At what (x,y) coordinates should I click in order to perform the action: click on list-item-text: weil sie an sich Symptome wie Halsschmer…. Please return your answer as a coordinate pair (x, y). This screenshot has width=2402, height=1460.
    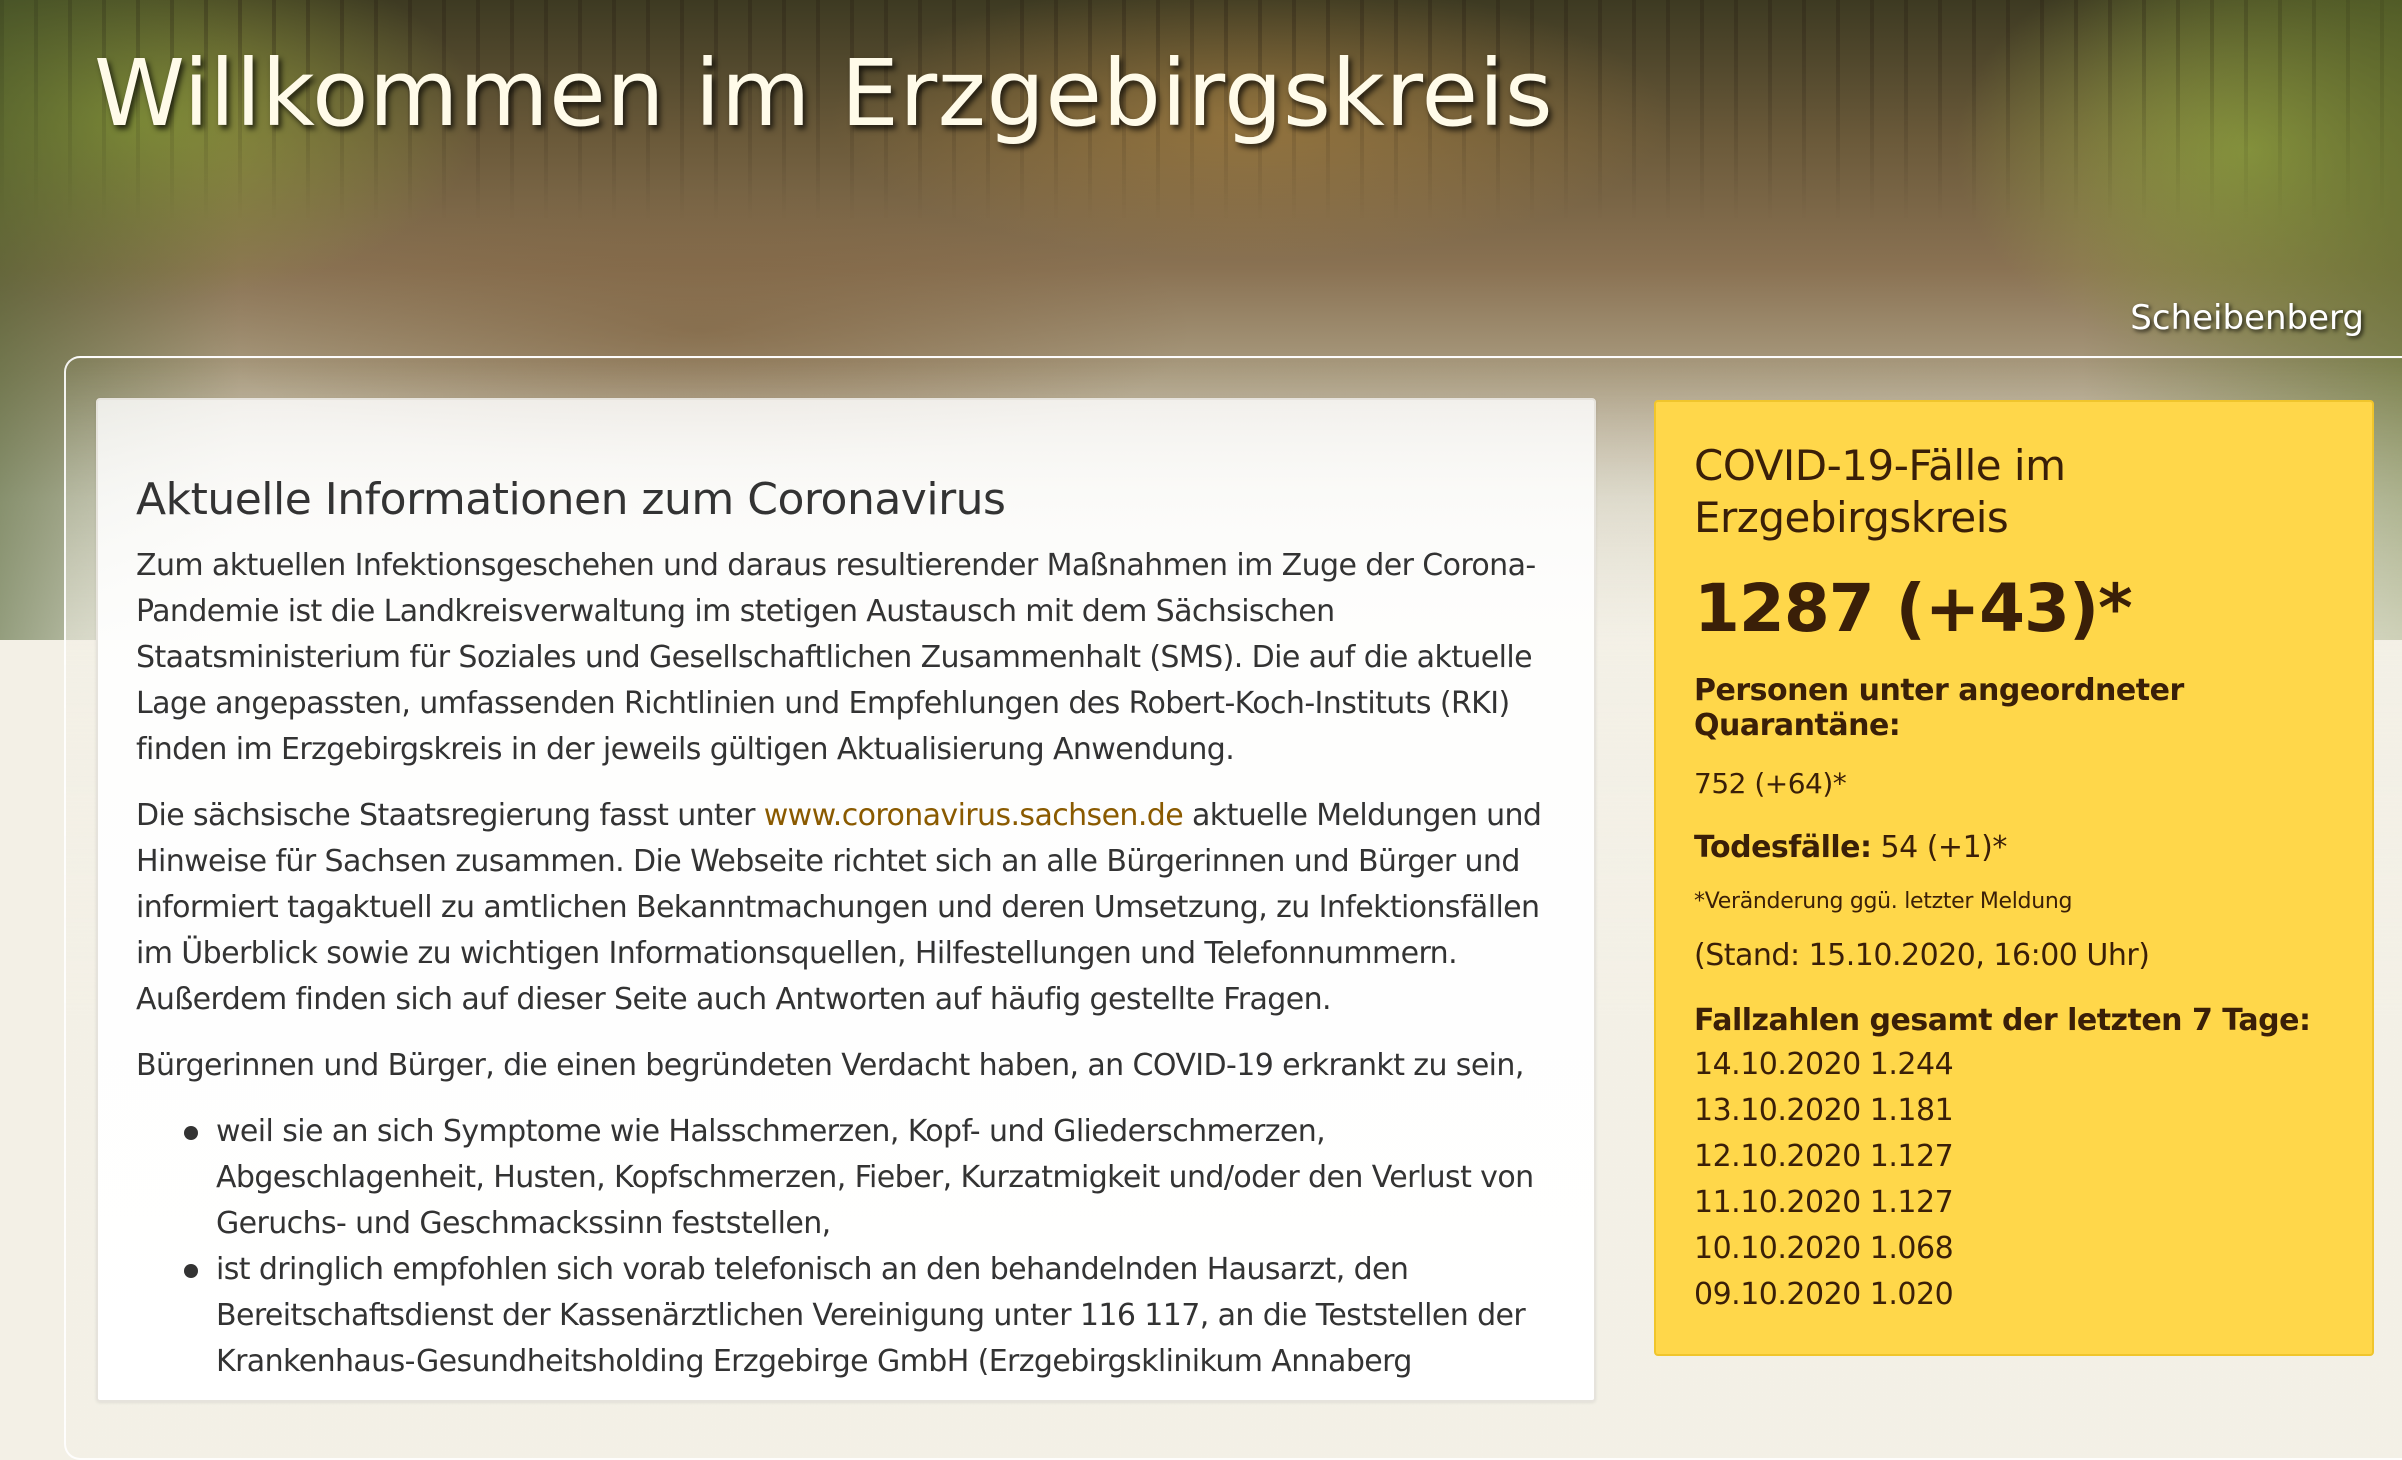
    Looking at the image, I should click on (875, 1177).